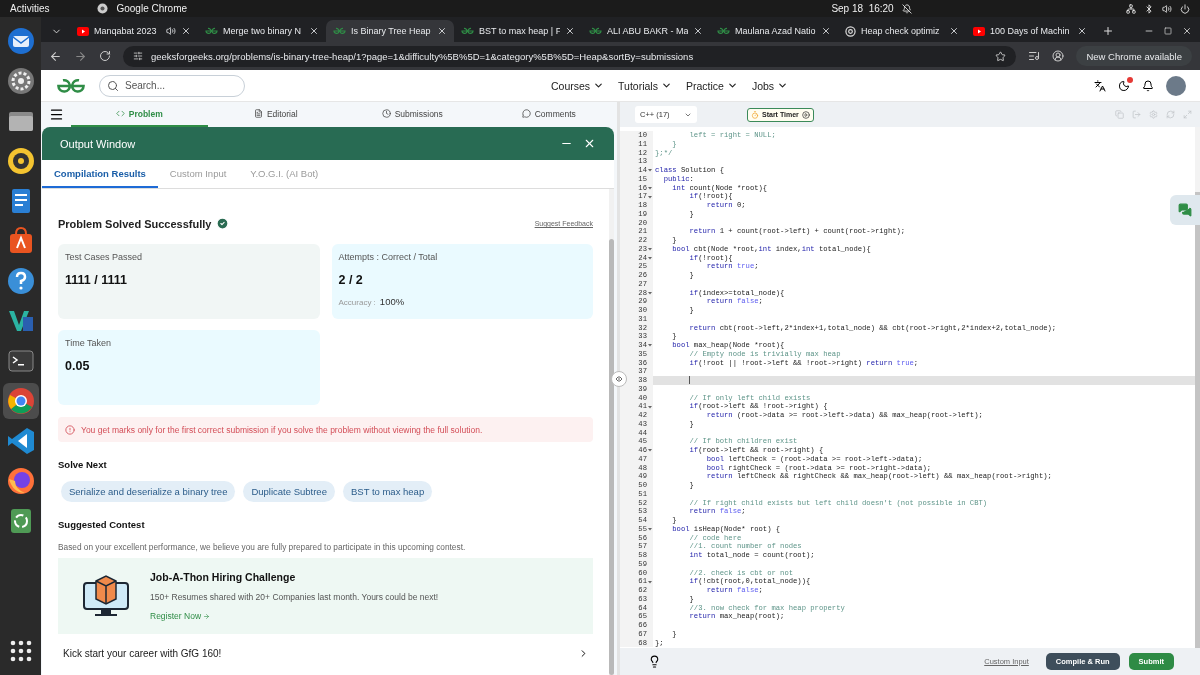  What do you see at coordinates (180, 616) in the screenshot?
I see `register-link: Register Now` at bounding box center [180, 616].